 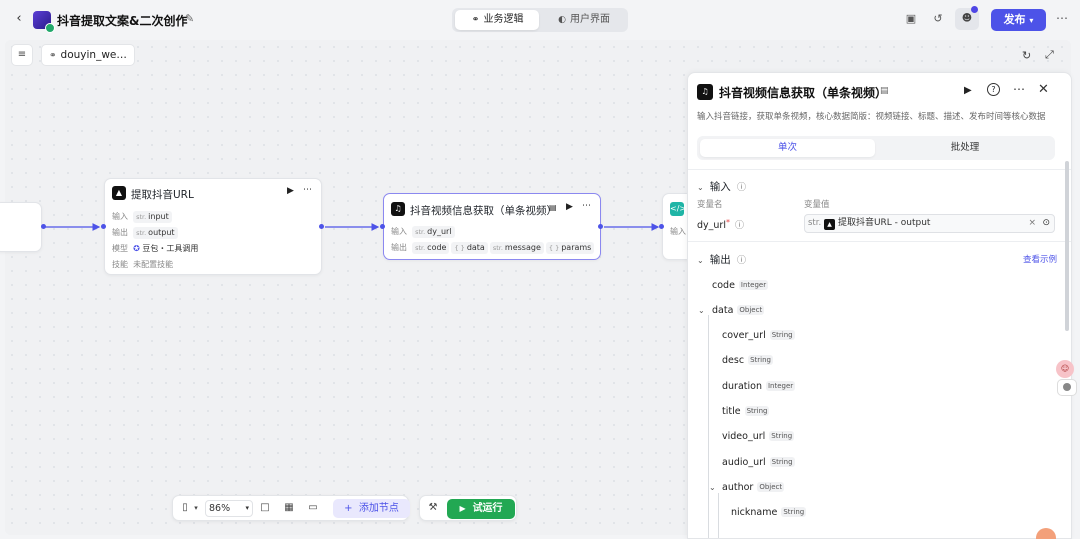 What do you see at coordinates (993, 89) in the screenshot?
I see `help-icon: ?` at bounding box center [993, 89].